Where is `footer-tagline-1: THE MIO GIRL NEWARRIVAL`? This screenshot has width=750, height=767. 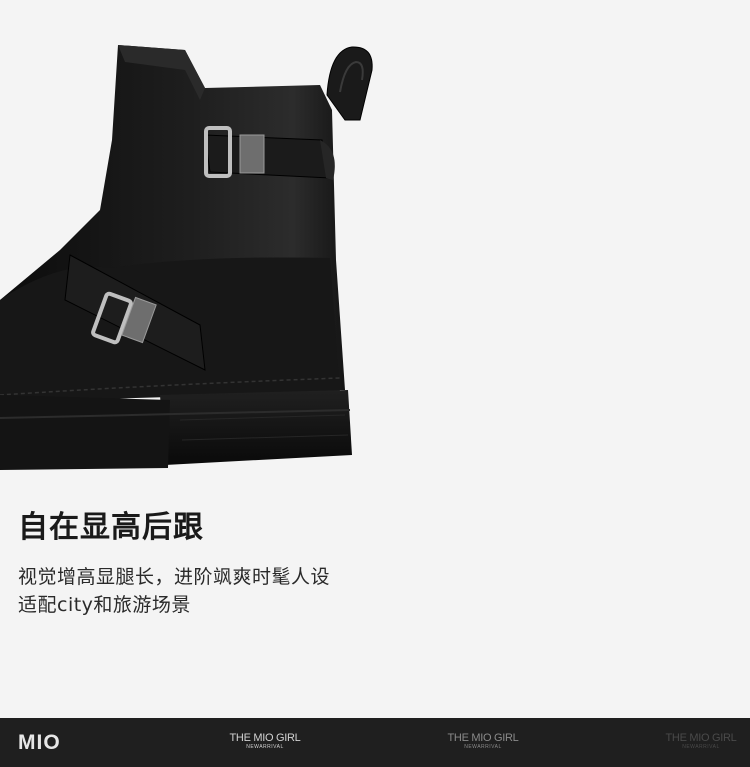 footer-tagline-1: THE MIO GIRL NEWARRIVAL is located at coordinates (265, 742).